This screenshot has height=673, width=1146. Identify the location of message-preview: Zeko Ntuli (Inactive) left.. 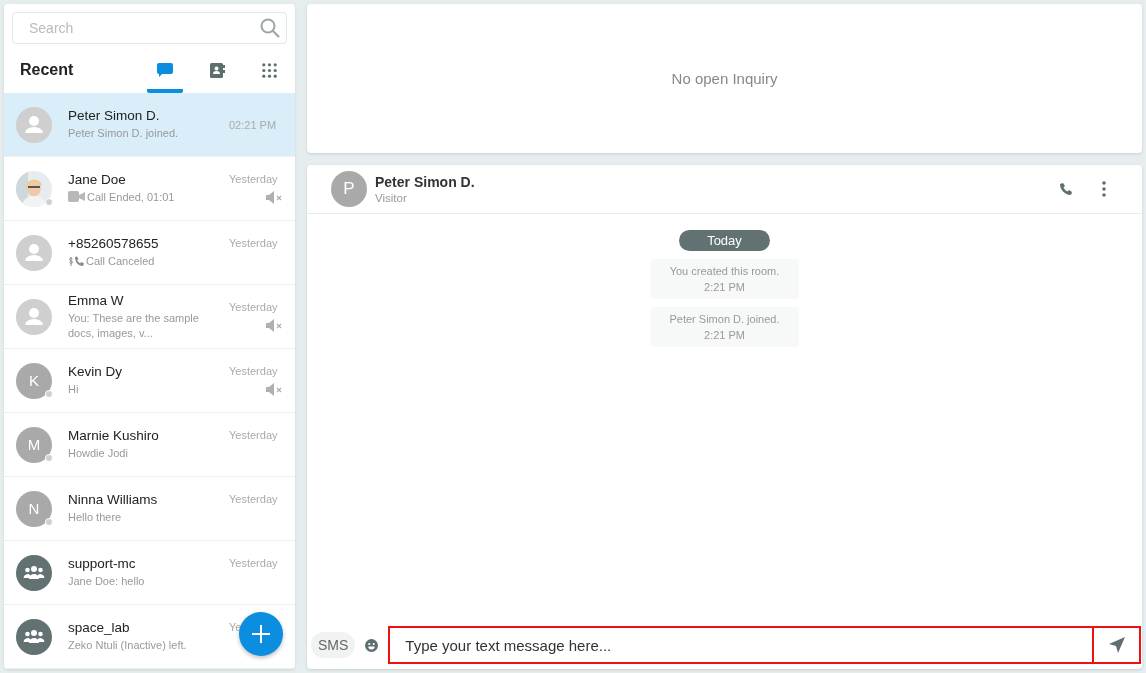
(127, 645).